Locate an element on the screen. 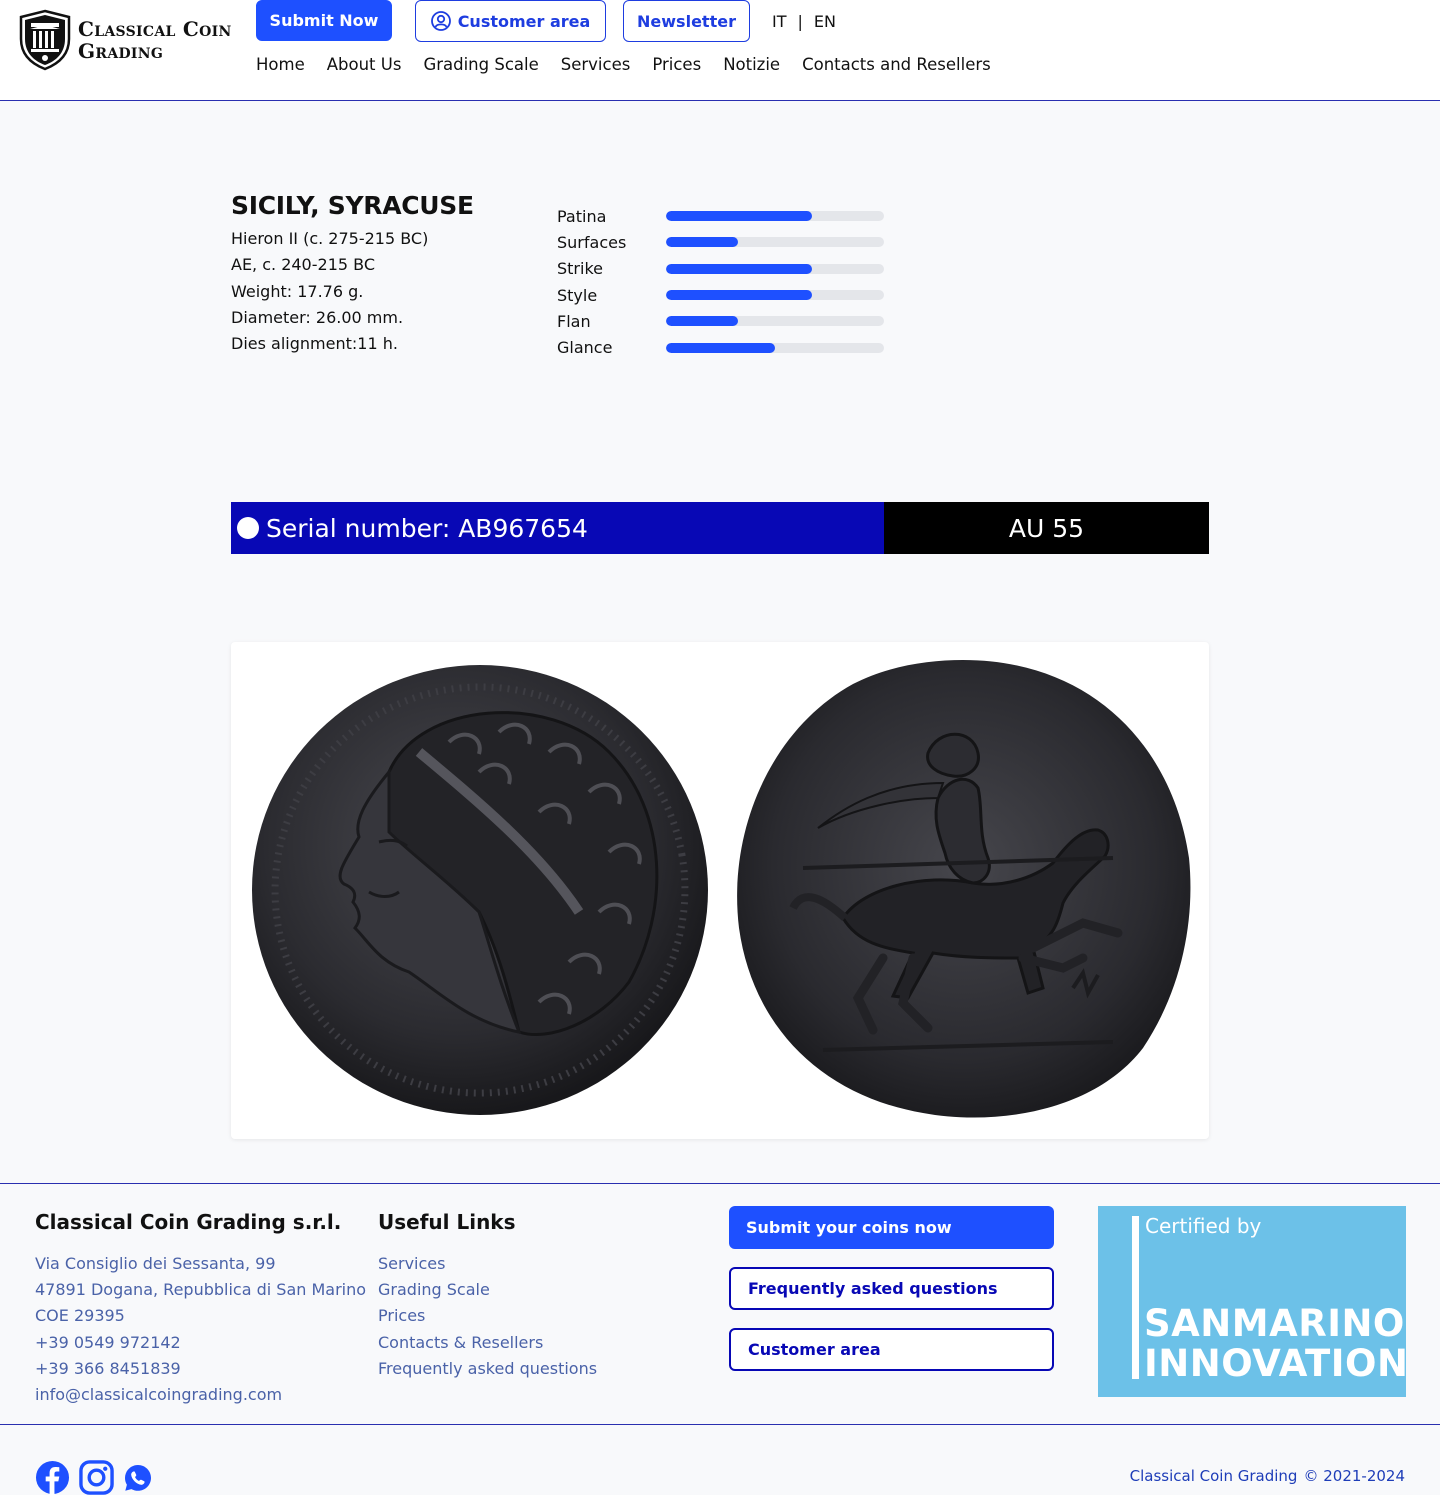 Image resolution: width=1440 pixels, height=1495 pixels. footer-address-line: 47891 Dogana, Repubblica di San Marino is located at coordinates (201, 1290).